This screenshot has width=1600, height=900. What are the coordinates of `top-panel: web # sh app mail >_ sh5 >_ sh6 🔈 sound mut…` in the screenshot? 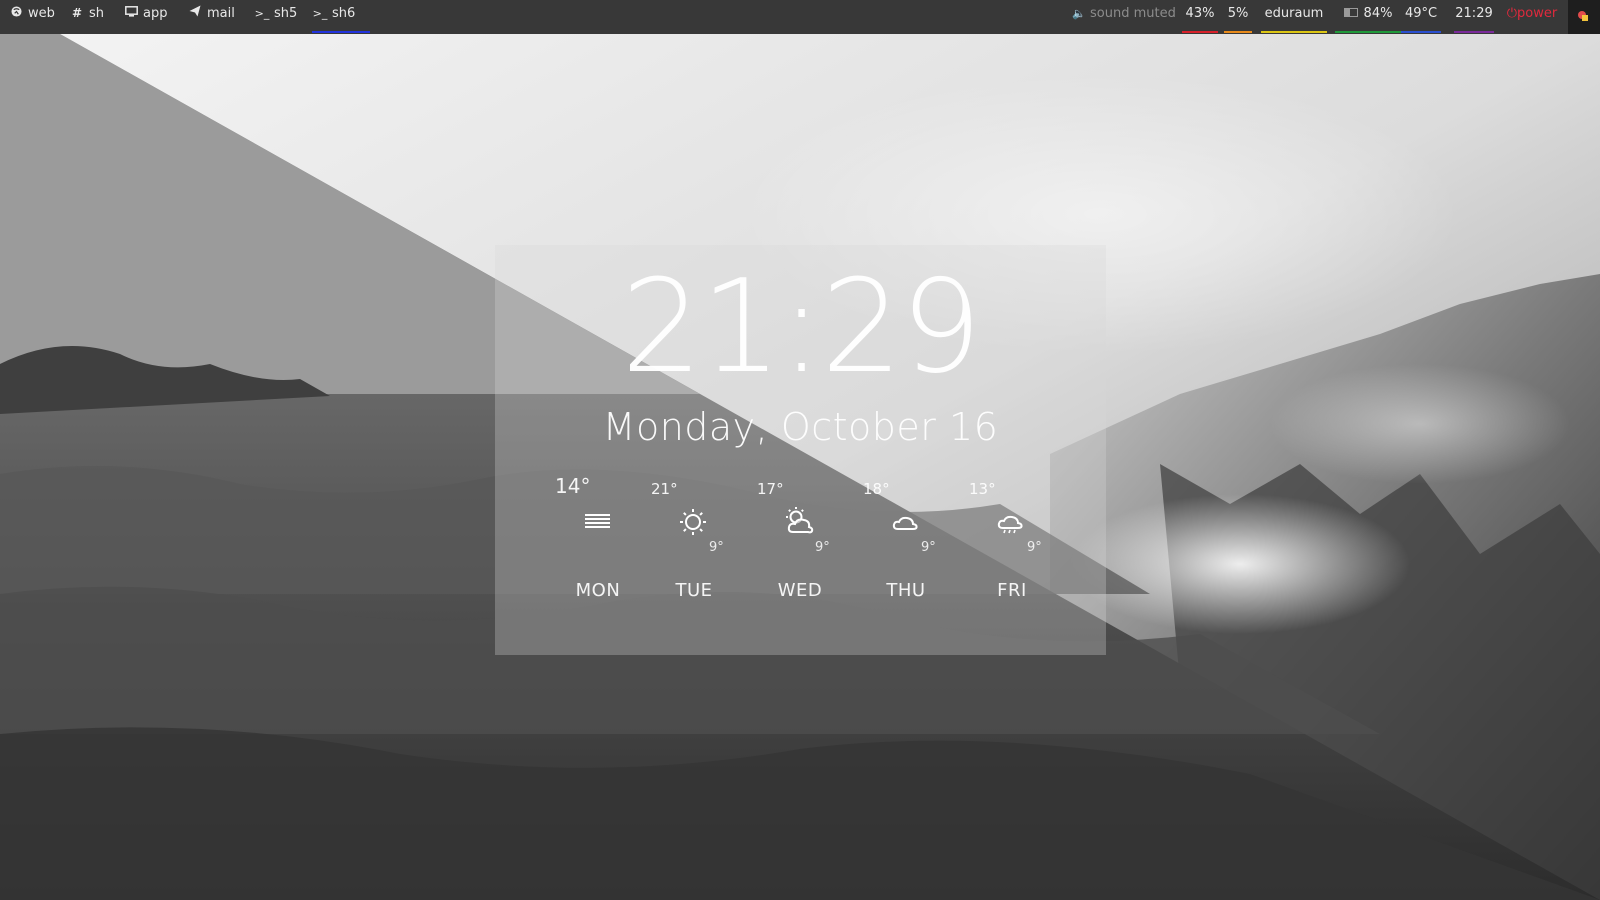 It's located at (800, 17).